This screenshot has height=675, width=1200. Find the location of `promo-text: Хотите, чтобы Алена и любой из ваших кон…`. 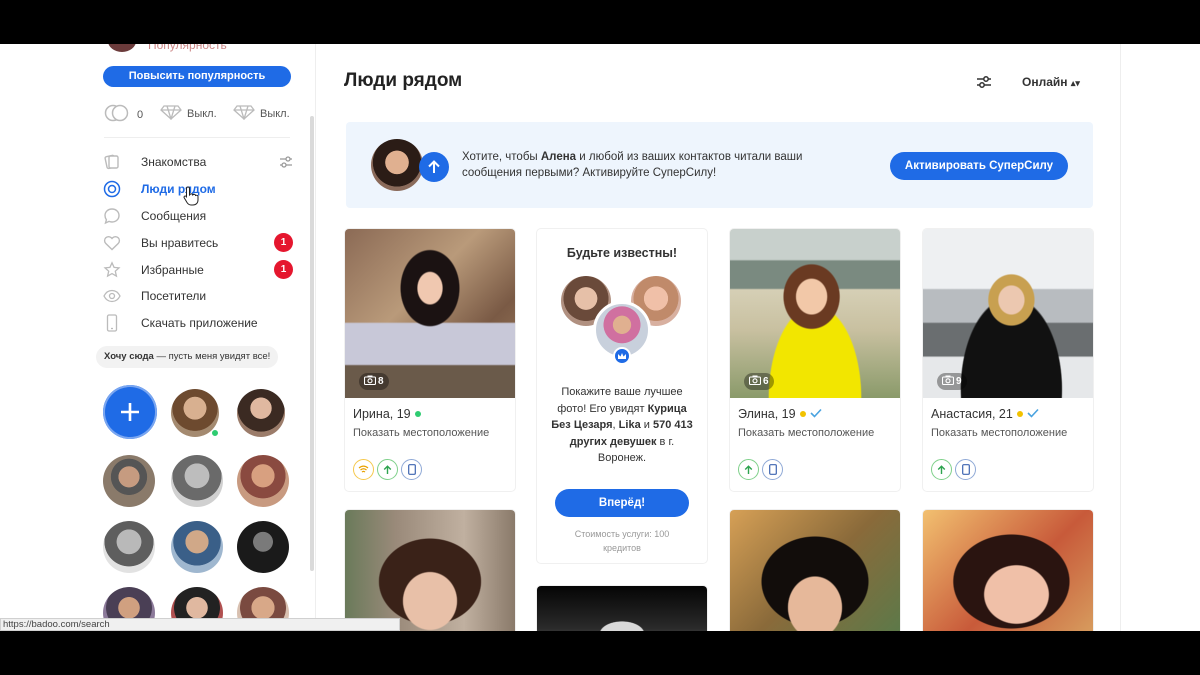

promo-text: Хотите, чтобы Алена и любой из ваших кон… is located at coordinates (662, 165).